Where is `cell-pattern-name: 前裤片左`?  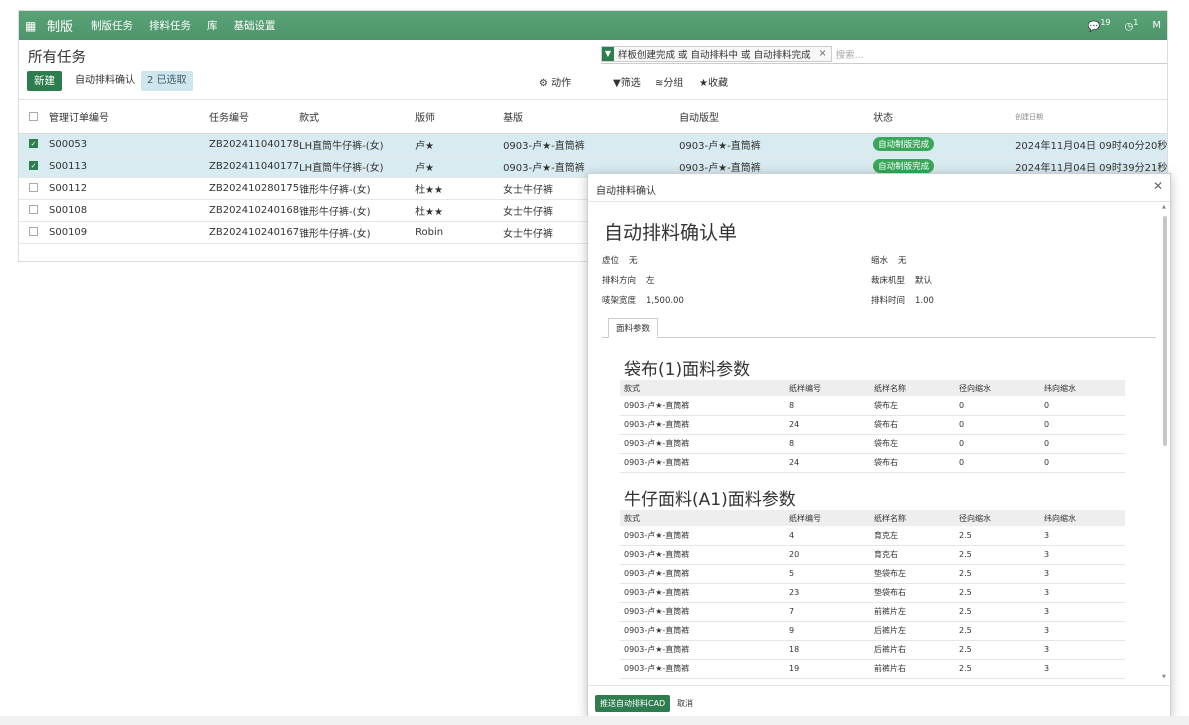 cell-pattern-name: 前裤片左 is located at coordinates (912, 612).